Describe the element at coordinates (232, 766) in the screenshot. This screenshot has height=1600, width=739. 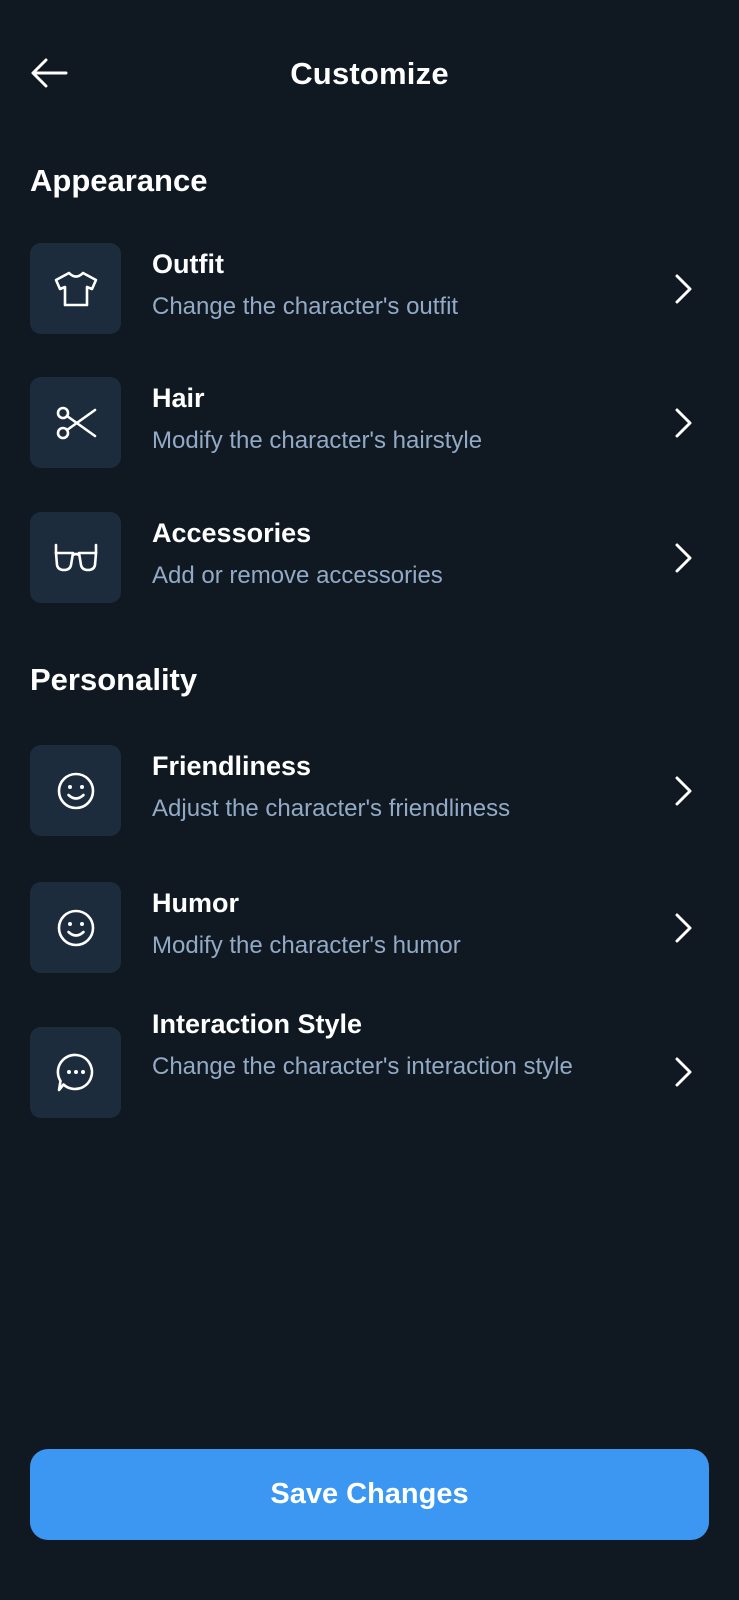
I see `item-title: Friendliness` at that location.